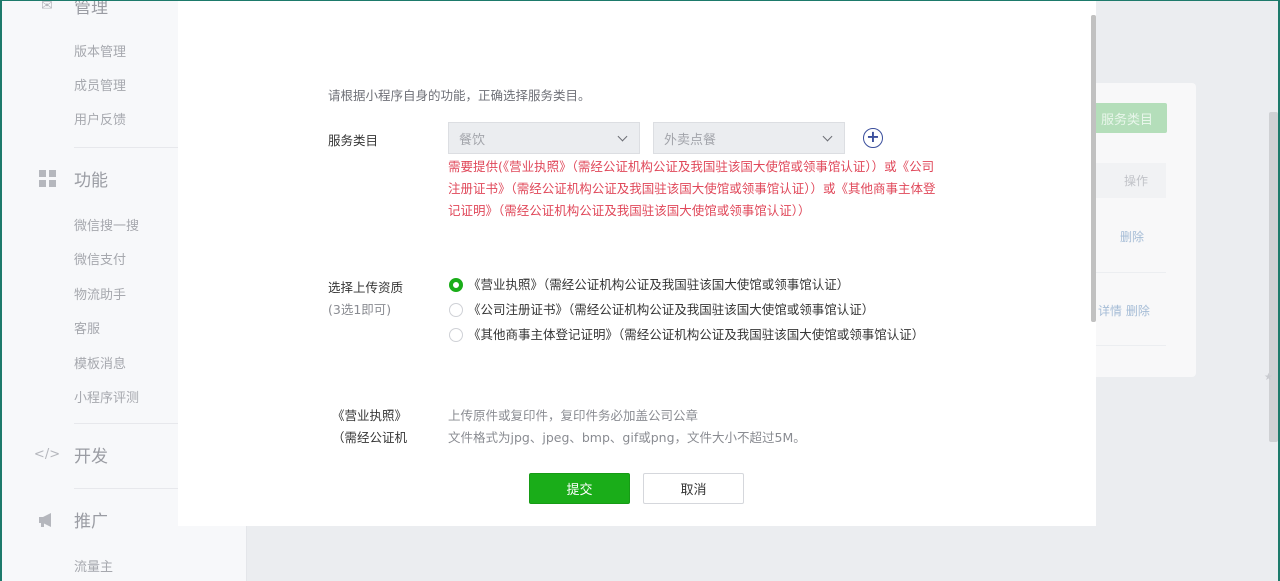 The width and height of the screenshot is (1280, 581). What do you see at coordinates (369, 415) in the screenshot?
I see `upload-label-line1: 《营业执照》` at bounding box center [369, 415].